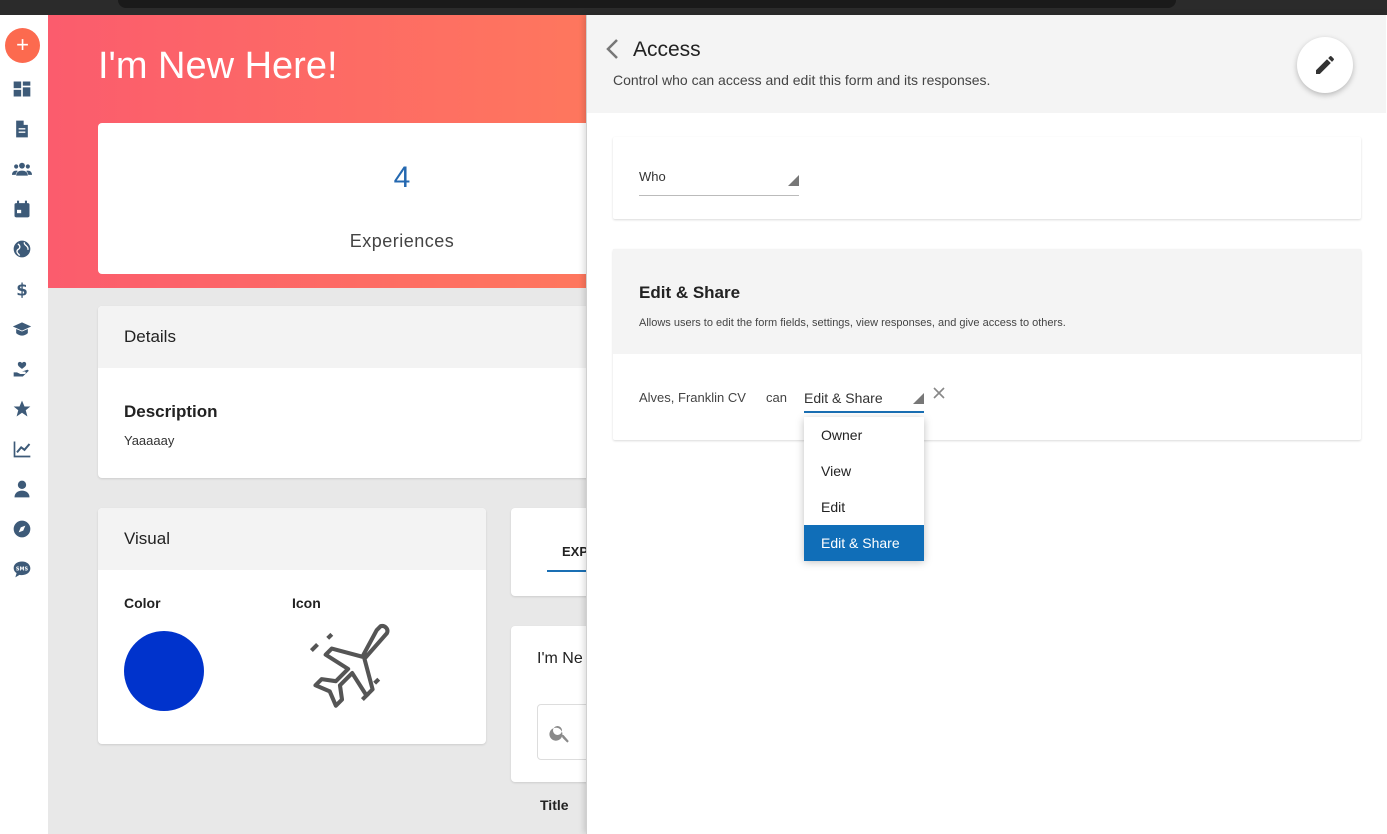 The height and width of the screenshot is (834, 1387). What do you see at coordinates (667, 49) in the screenshot?
I see `panel-title: Access` at bounding box center [667, 49].